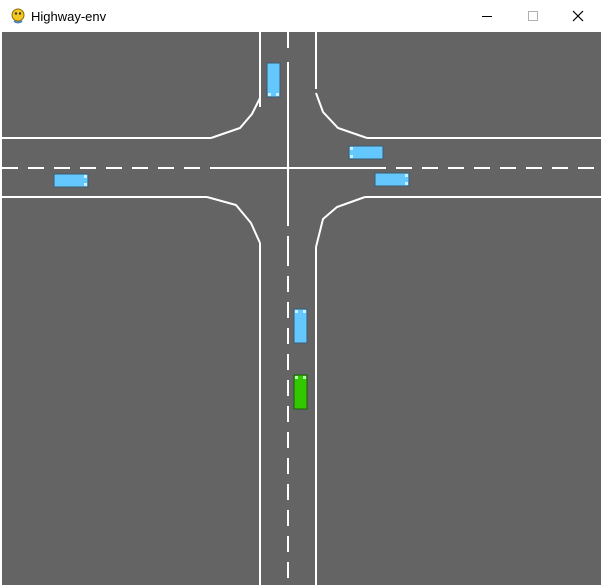 The image size is (601, 585). I want to click on maximize-button, so click(533, 16).